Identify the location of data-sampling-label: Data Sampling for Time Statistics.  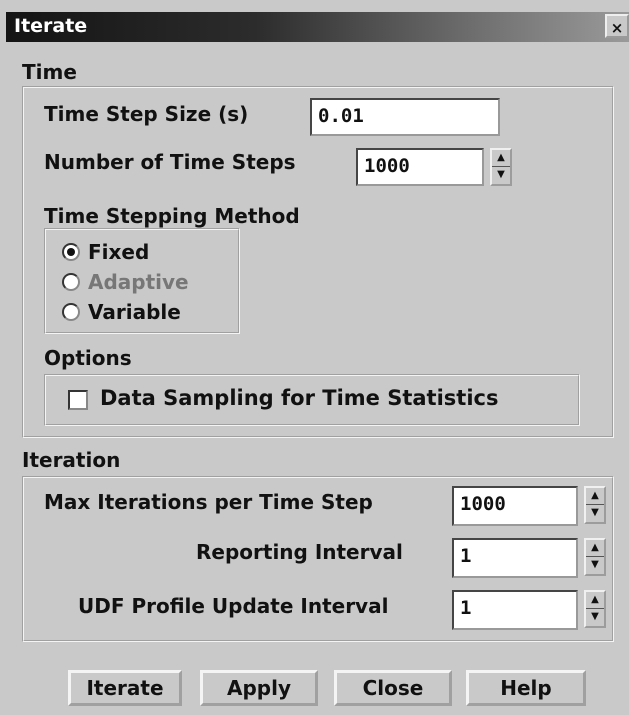
(299, 398).